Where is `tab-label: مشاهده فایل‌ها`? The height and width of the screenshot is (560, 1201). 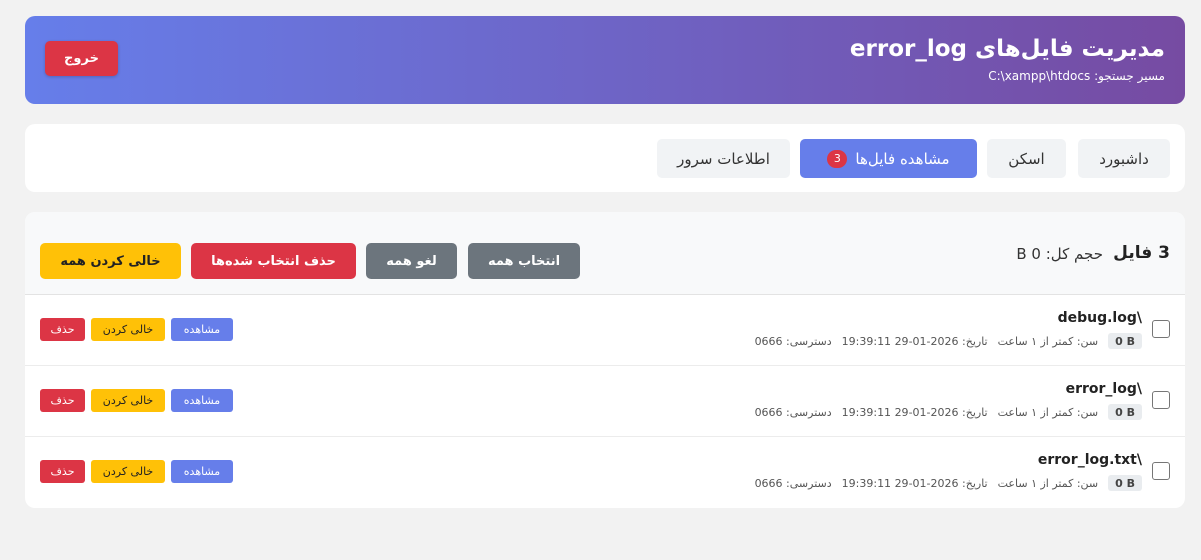
tab-label: مشاهده فایل‌ها is located at coordinates (902, 158).